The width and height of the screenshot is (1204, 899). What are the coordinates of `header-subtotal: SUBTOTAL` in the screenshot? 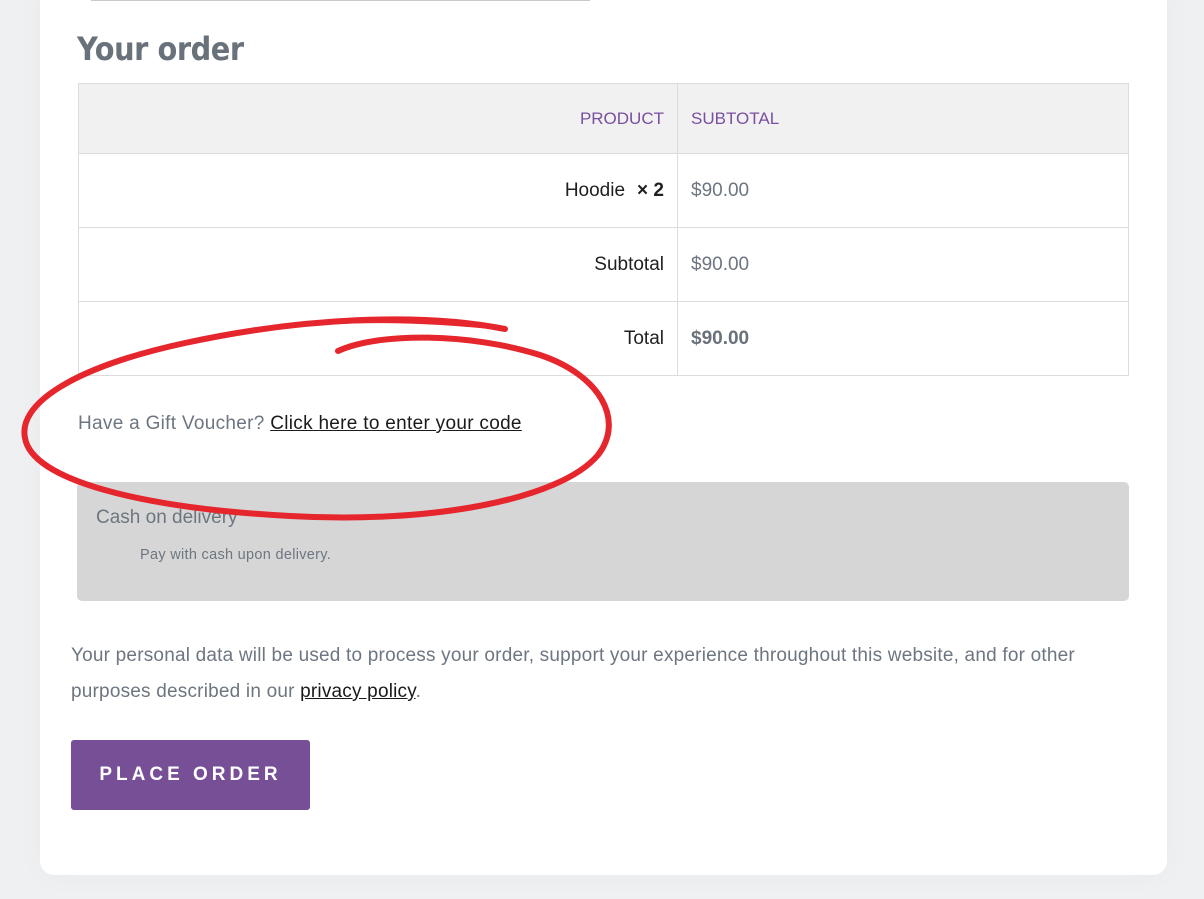 It's located at (903, 118).